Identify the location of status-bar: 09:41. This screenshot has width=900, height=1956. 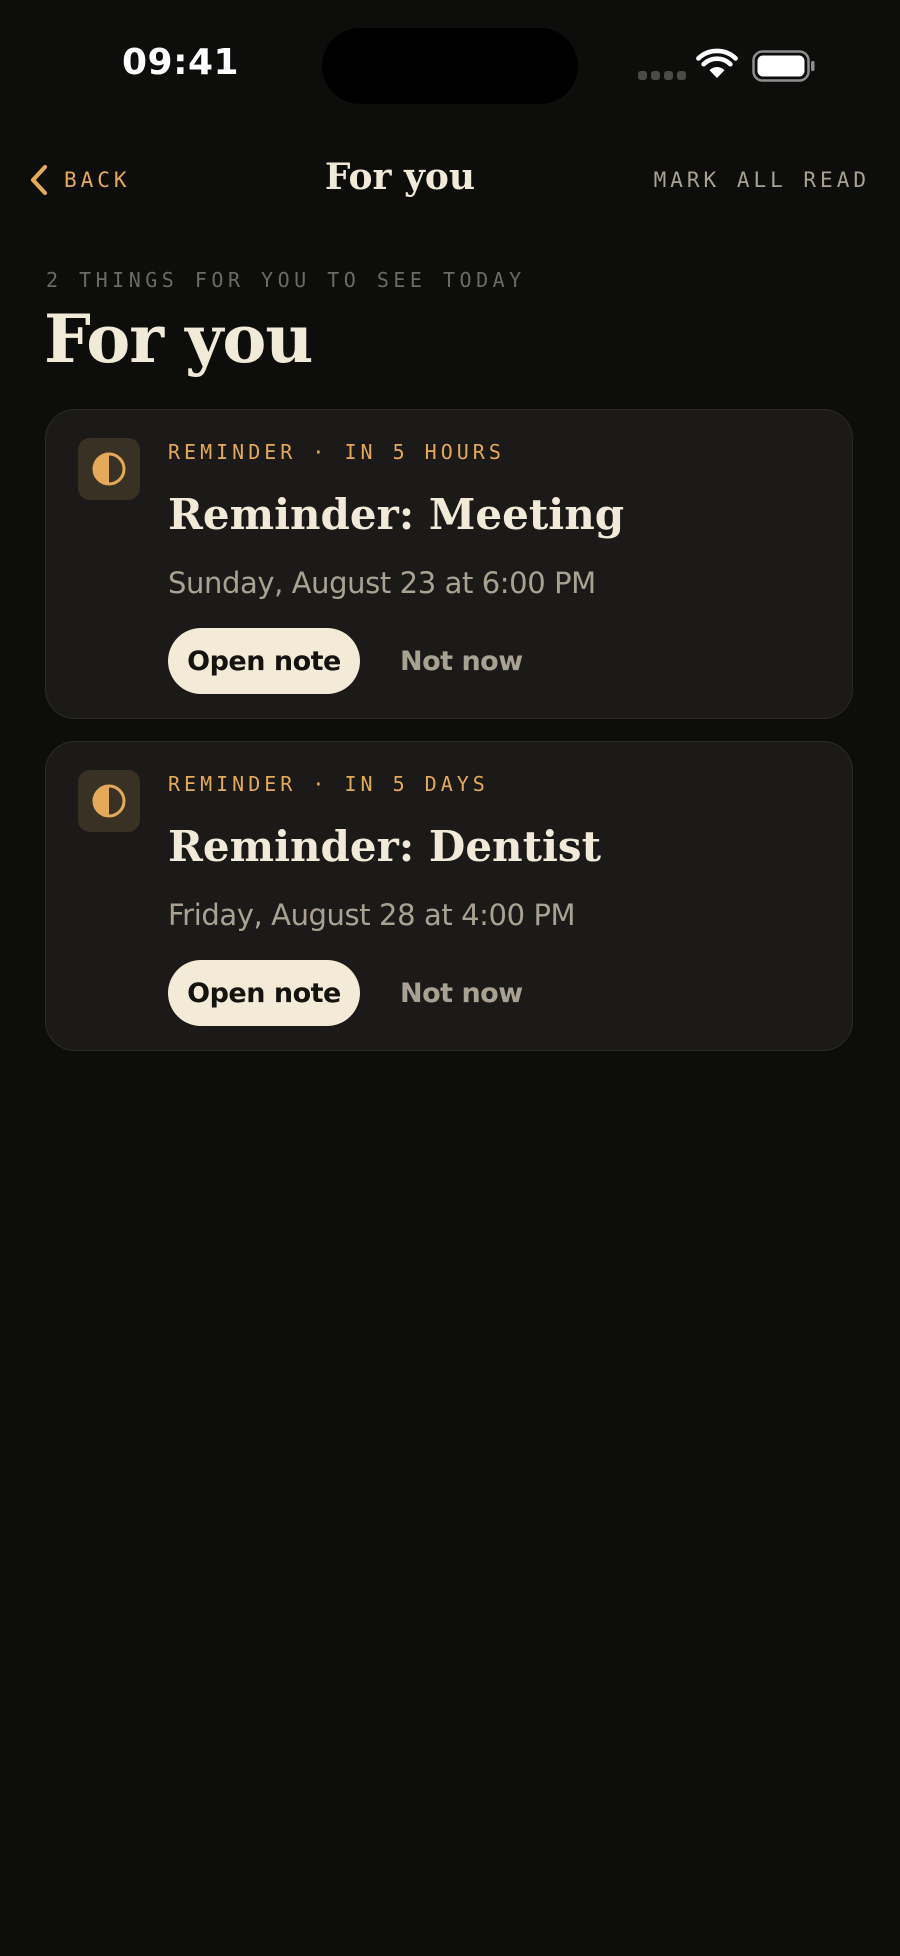
(450, 60).